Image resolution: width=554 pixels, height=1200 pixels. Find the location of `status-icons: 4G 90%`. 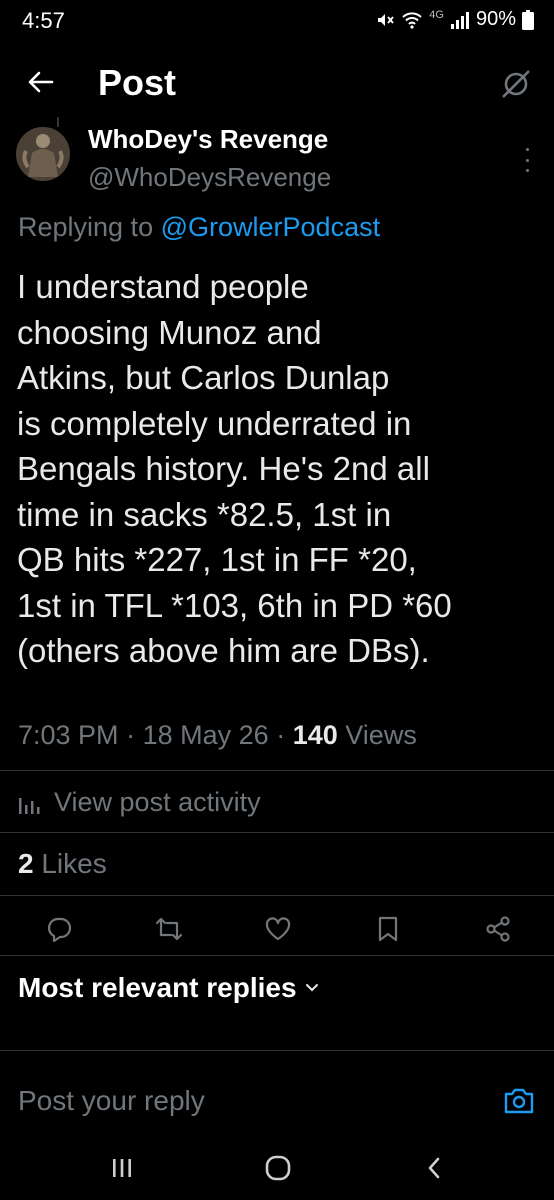

status-icons: 4G 90% is located at coordinates (454, 19).